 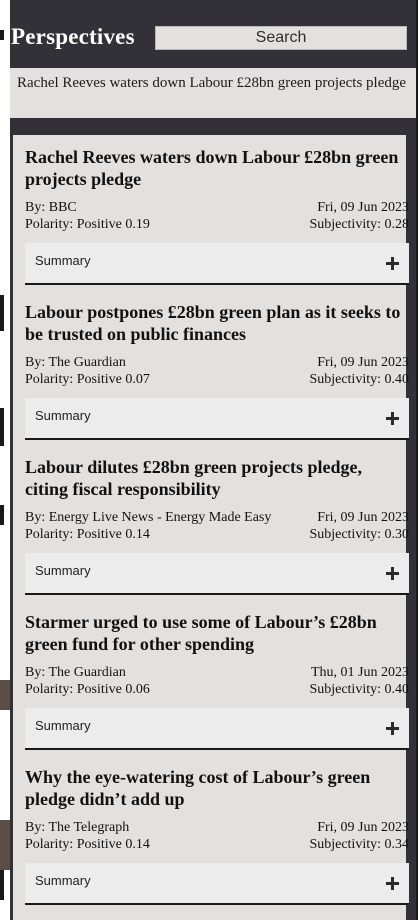 I want to click on article-polarity: Polarity: Positive 0.19, so click(x=87, y=224).